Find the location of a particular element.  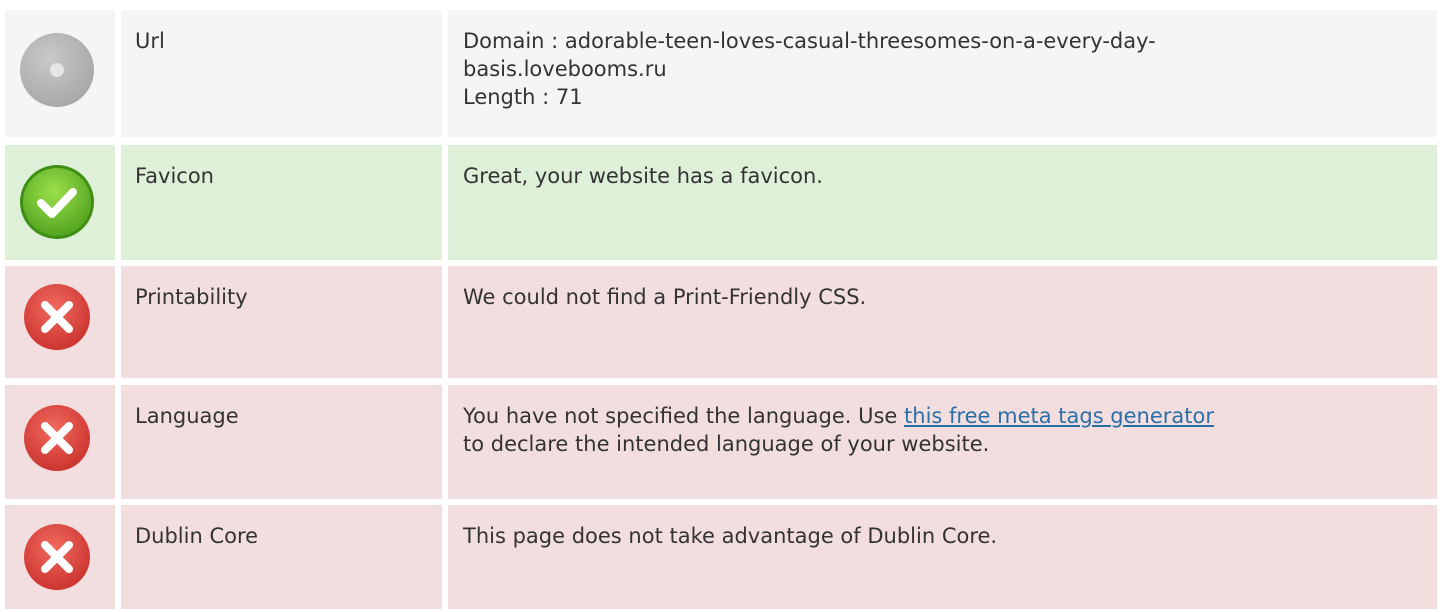

row-detail: We could not find a Print-Friendly CSS. is located at coordinates (942, 322).